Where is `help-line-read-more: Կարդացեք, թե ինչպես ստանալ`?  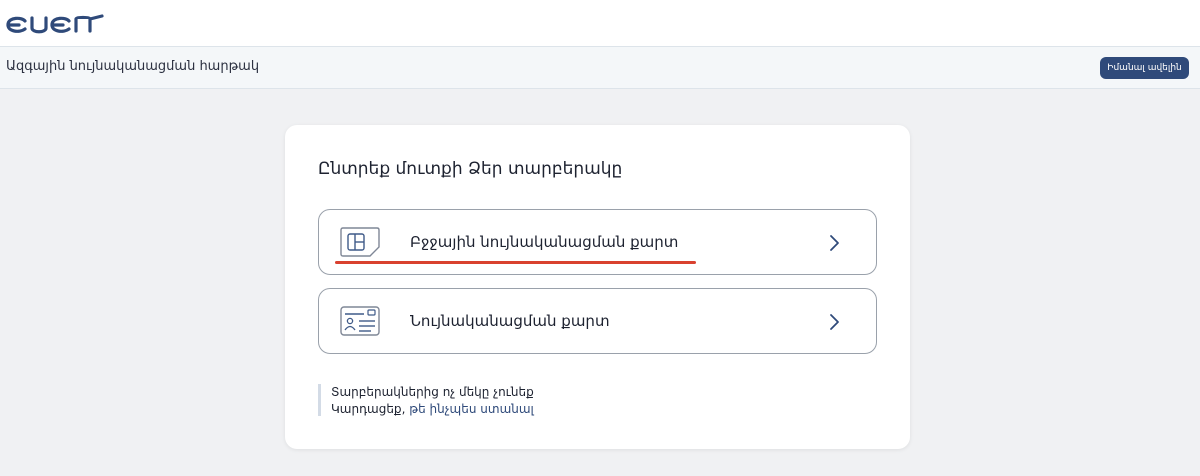 help-line-read-more: Կարդացեք, թե ինչպես ստանալ is located at coordinates (432, 409).